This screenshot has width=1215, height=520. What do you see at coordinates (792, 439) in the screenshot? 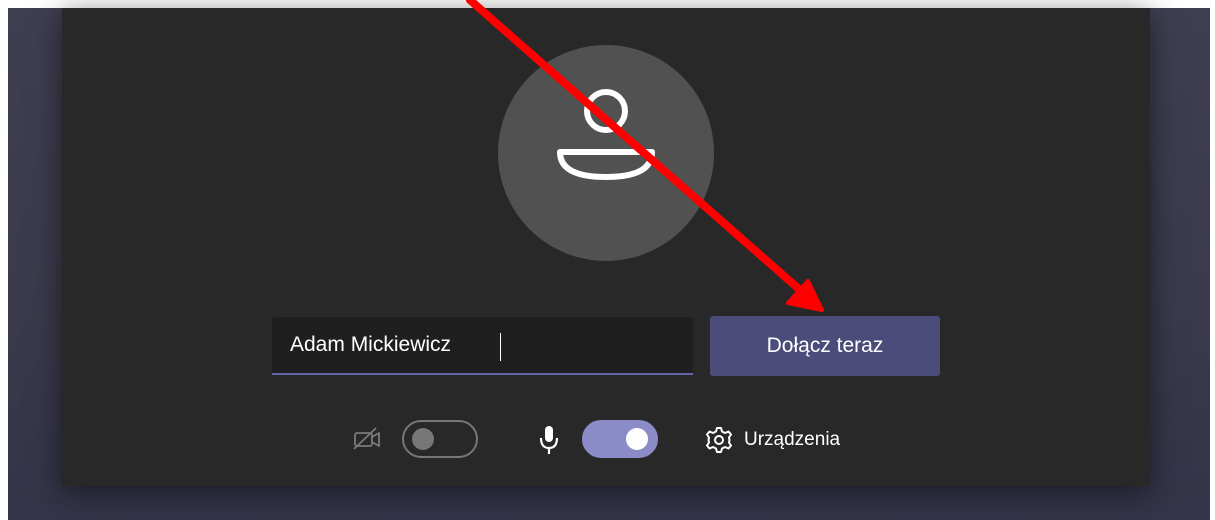
I see `devices-label: Urządzenia` at bounding box center [792, 439].